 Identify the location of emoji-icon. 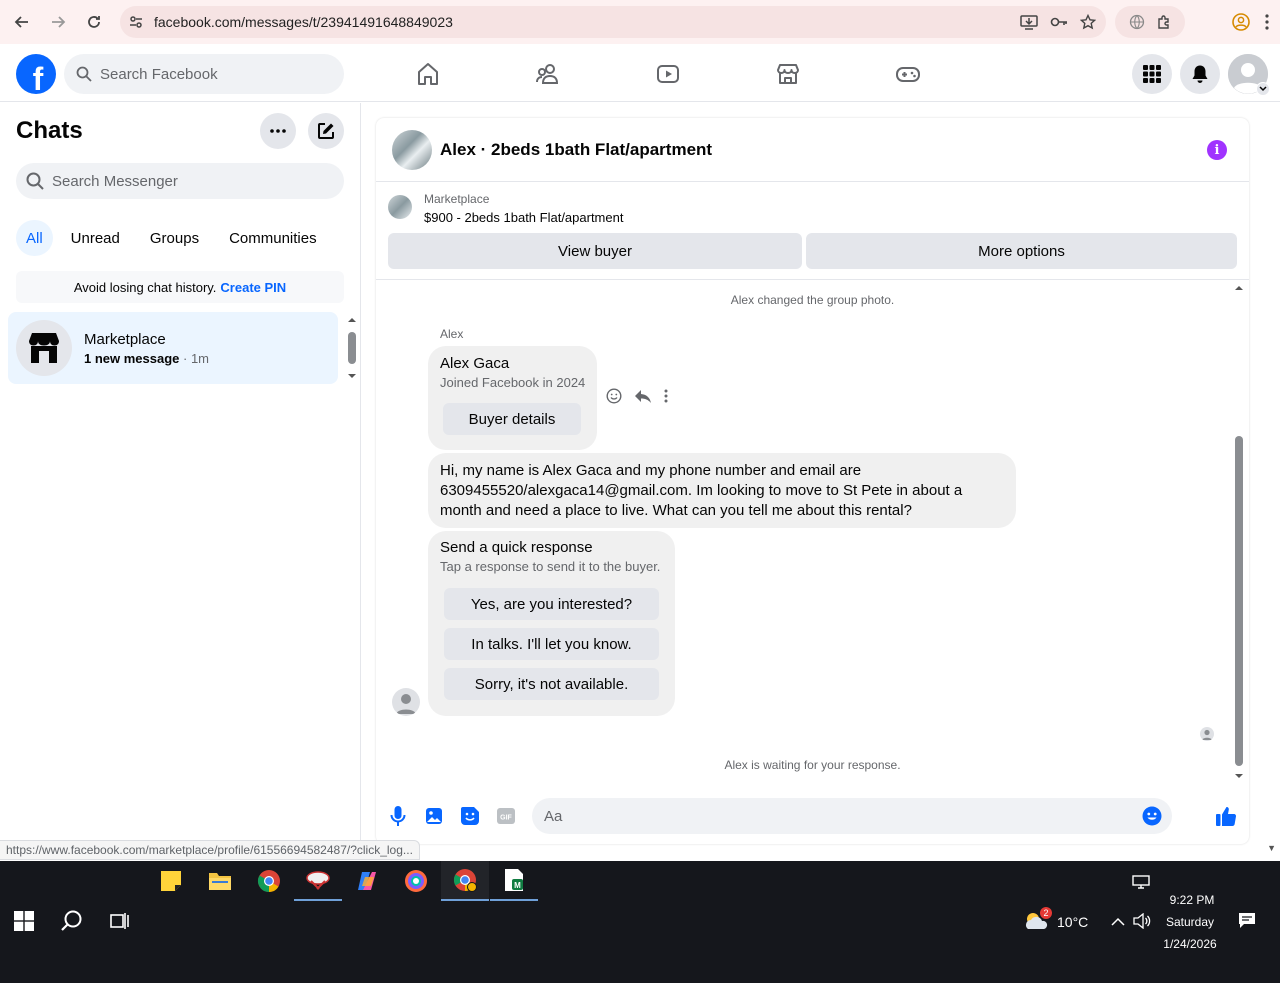
(1152, 816).